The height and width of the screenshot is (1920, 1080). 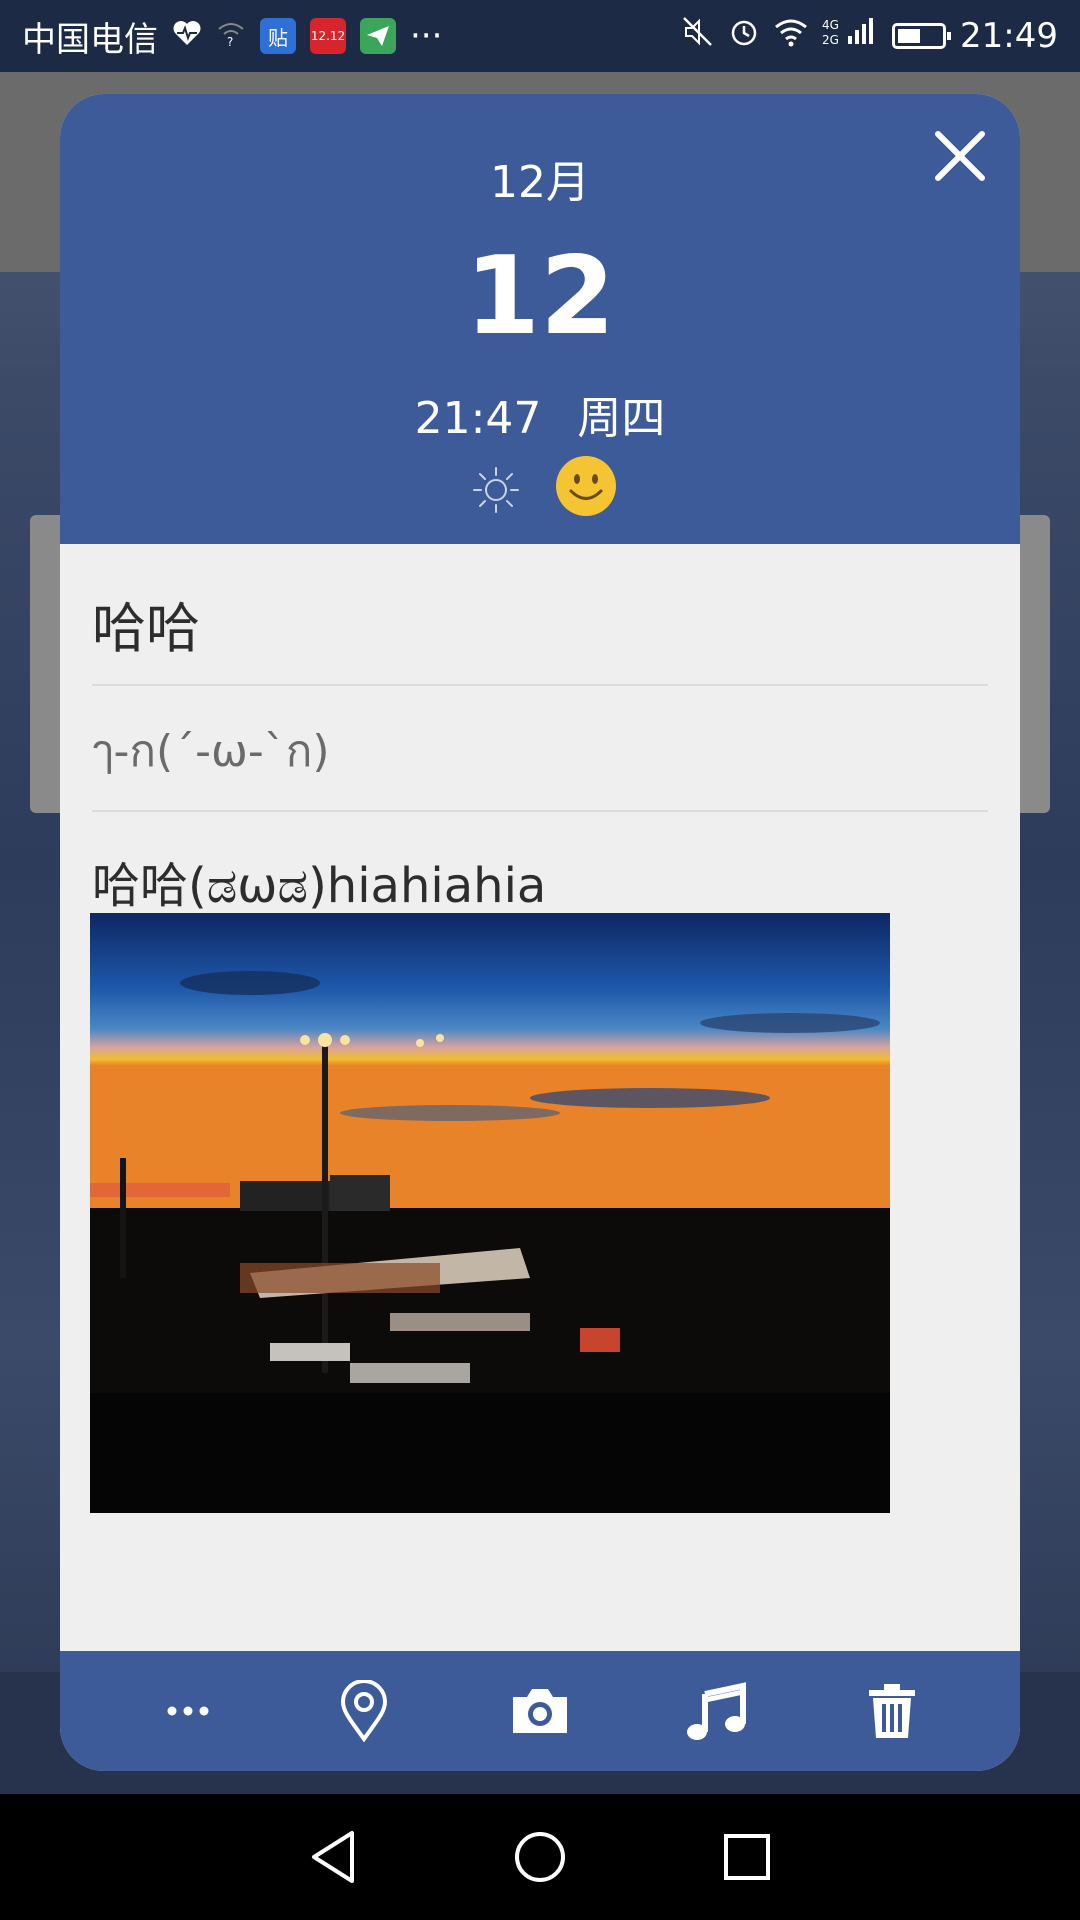 I want to click on clock-label: 21:49, so click(x=1009, y=36).